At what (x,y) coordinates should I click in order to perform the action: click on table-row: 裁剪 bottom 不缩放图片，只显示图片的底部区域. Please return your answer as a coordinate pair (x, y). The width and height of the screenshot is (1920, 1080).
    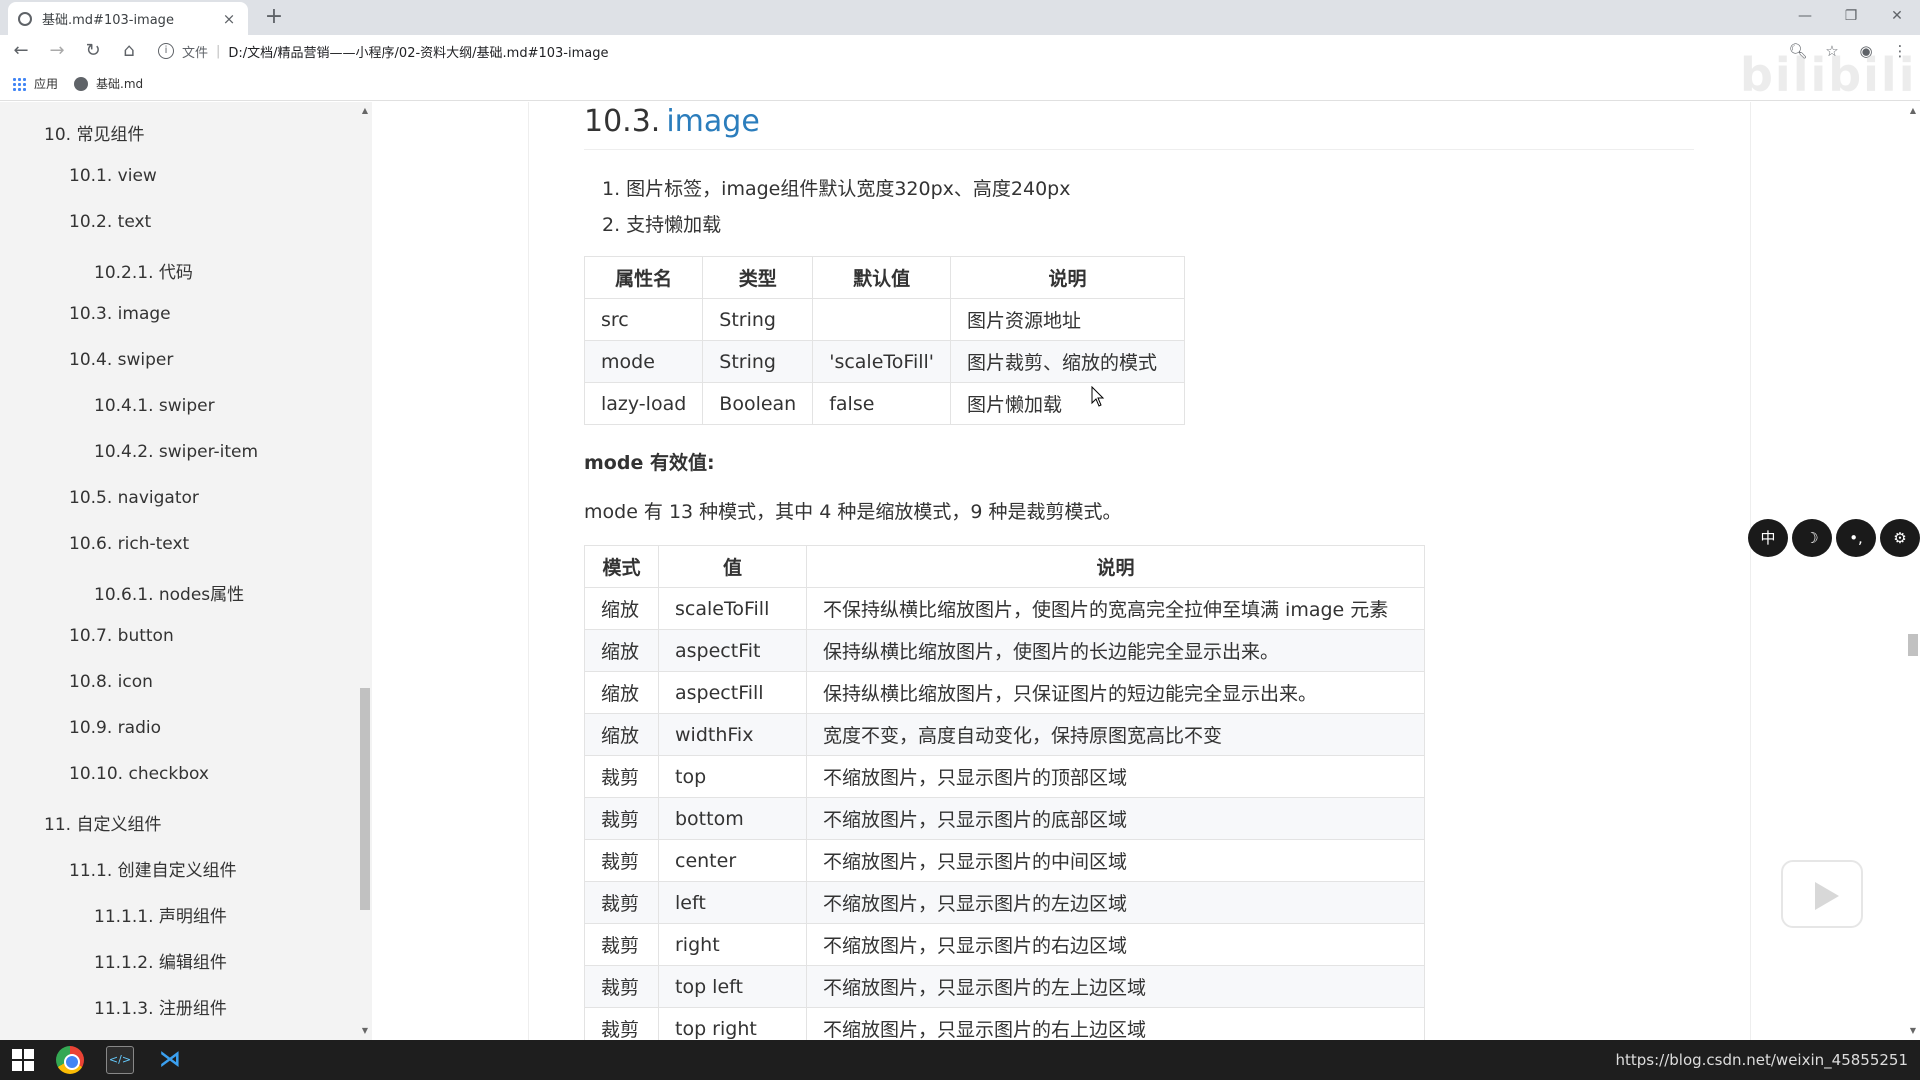
    Looking at the image, I should click on (1004, 818).